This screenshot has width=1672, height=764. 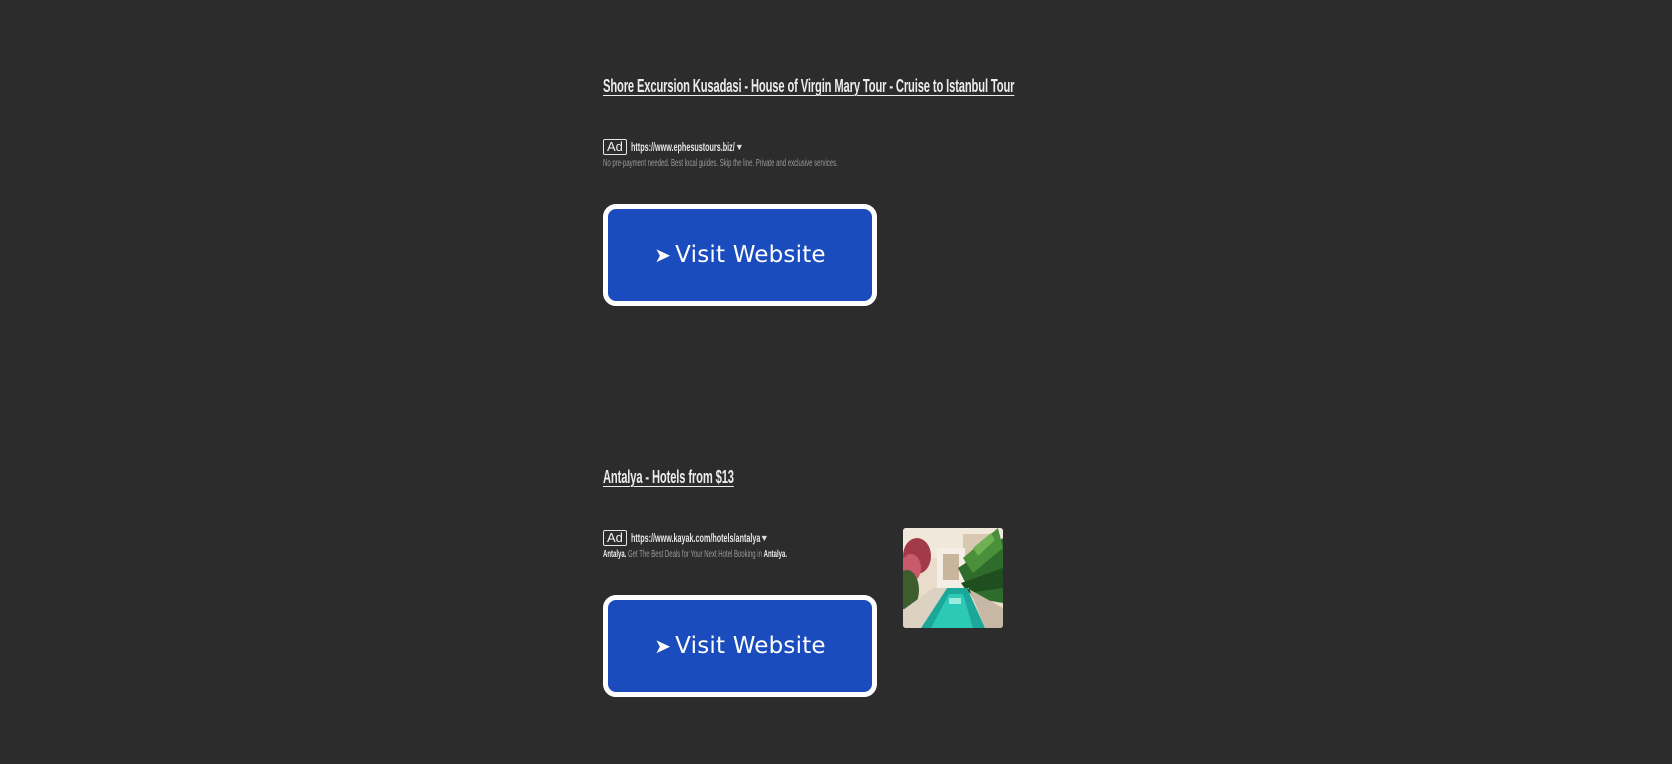 I want to click on ad-url-wrap: https://www.kayak.com/hotels/antalya, so click(x=695, y=538).